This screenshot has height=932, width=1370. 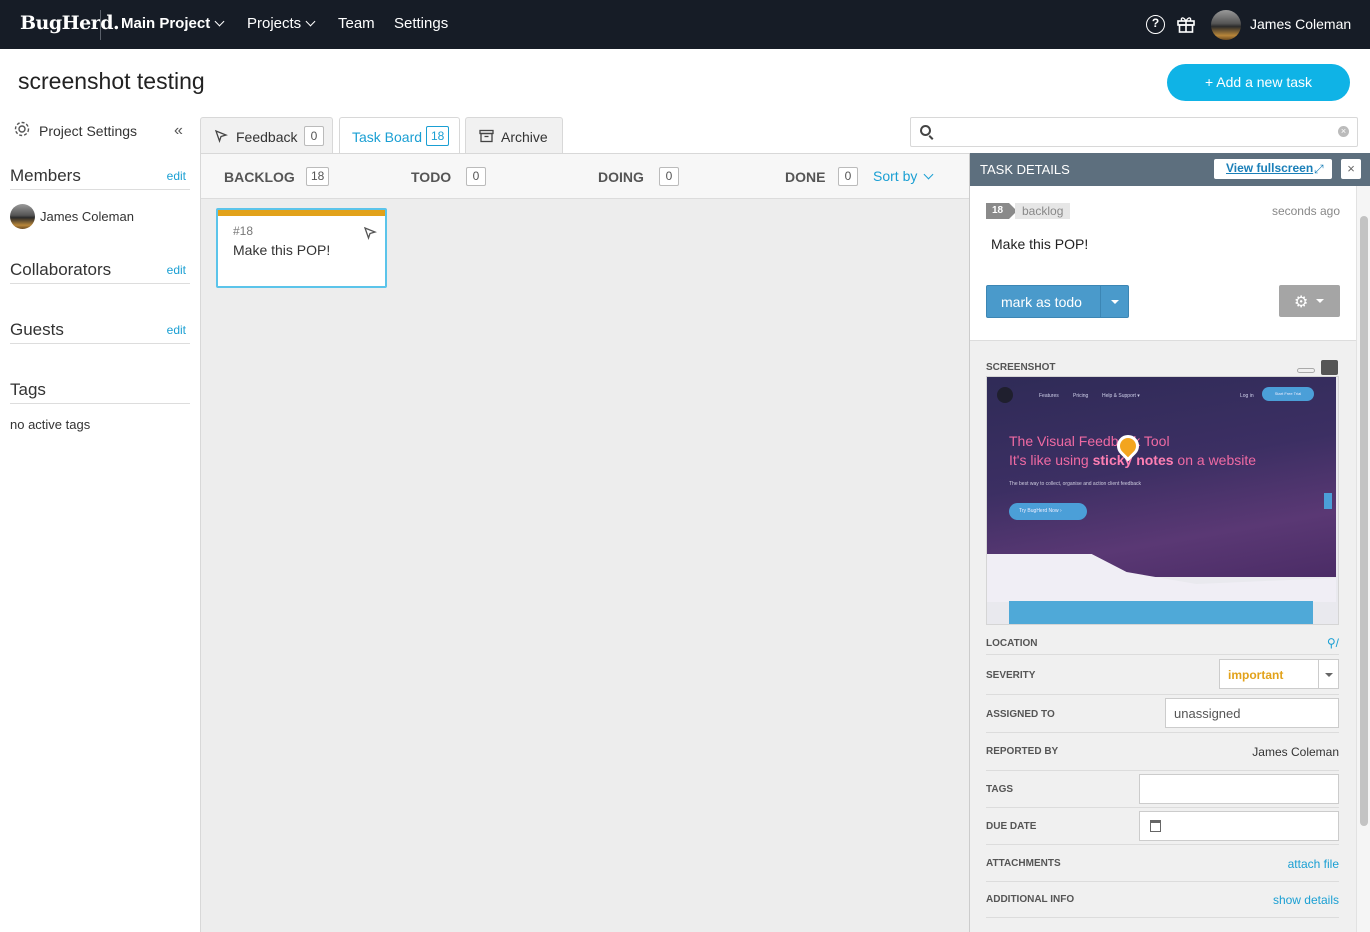 What do you see at coordinates (1333, 643) in the screenshot?
I see `location-link: ⚲/` at bounding box center [1333, 643].